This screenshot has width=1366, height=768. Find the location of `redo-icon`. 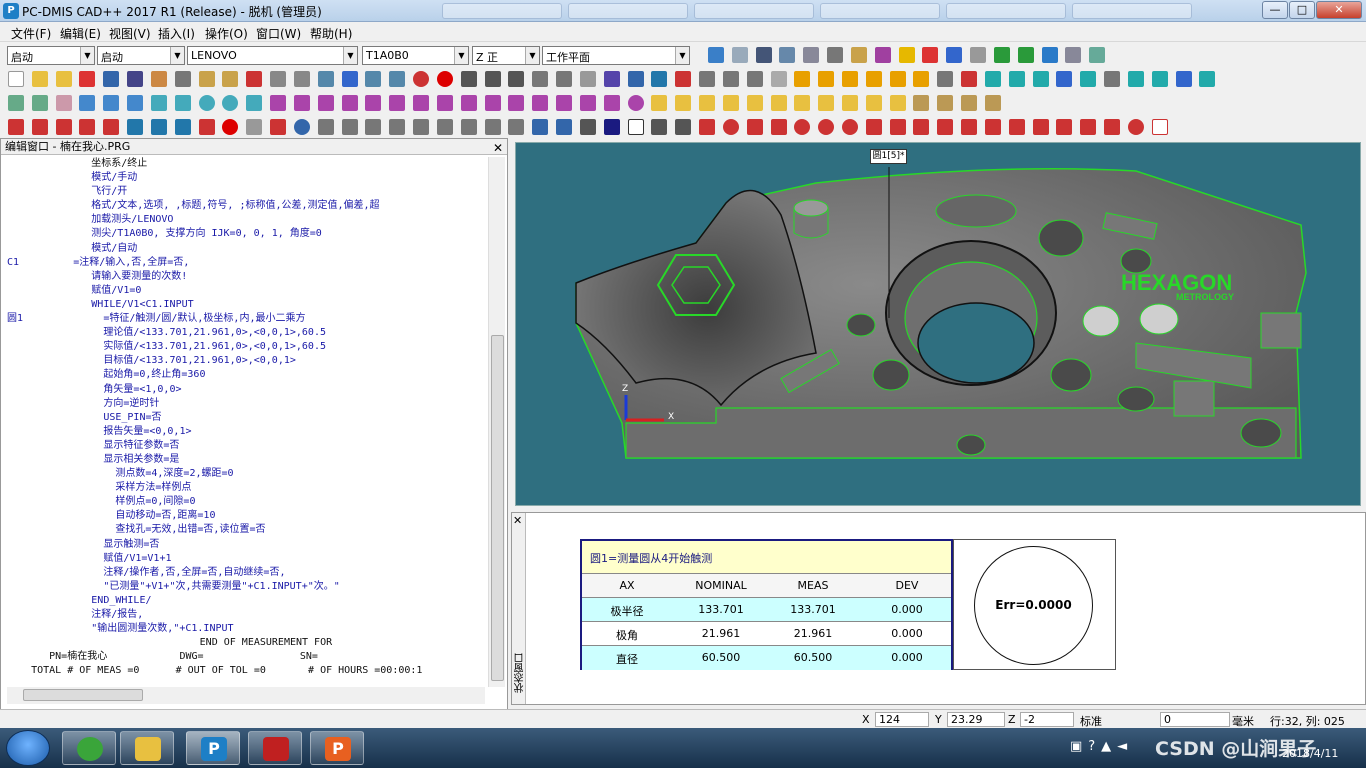

redo-icon is located at coordinates (564, 127).